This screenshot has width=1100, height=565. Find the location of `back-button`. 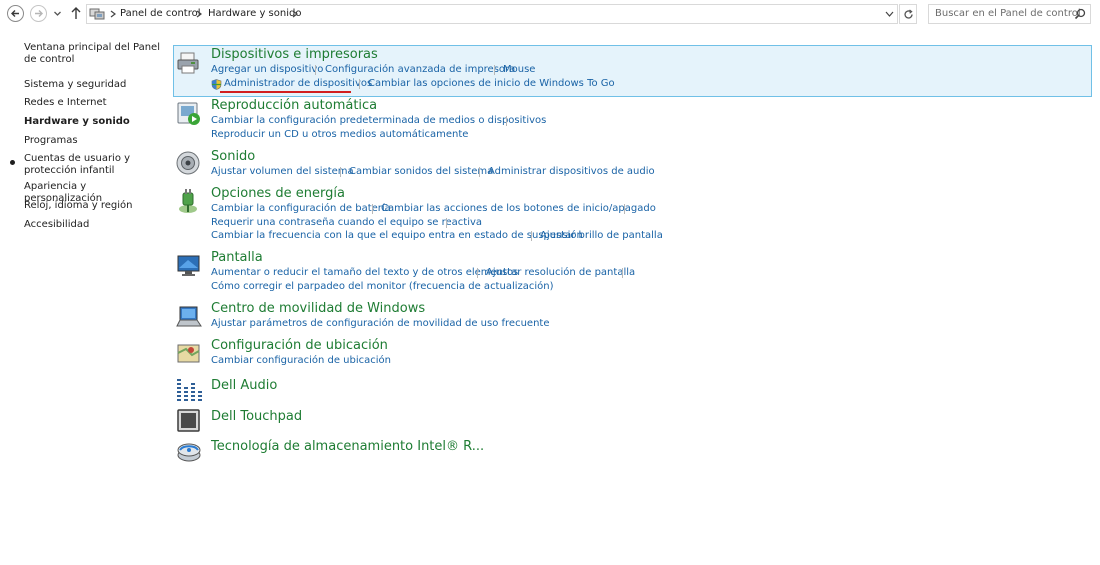

back-button is located at coordinates (15, 13).